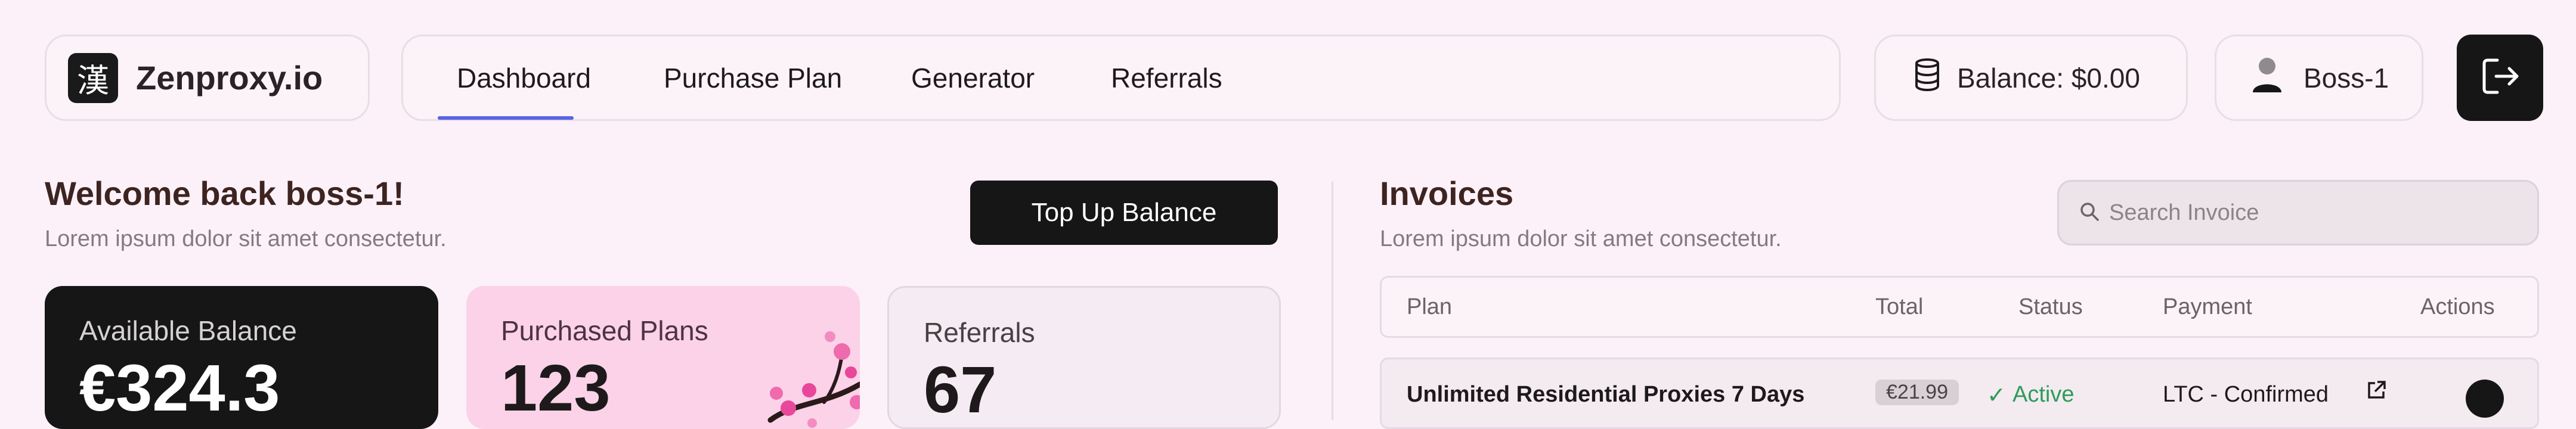  Describe the element at coordinates (1581, 238) in the screenshot. I see `invoices-subtitle: Lorem ipsum dolor sit amet consectetur.` at that location.